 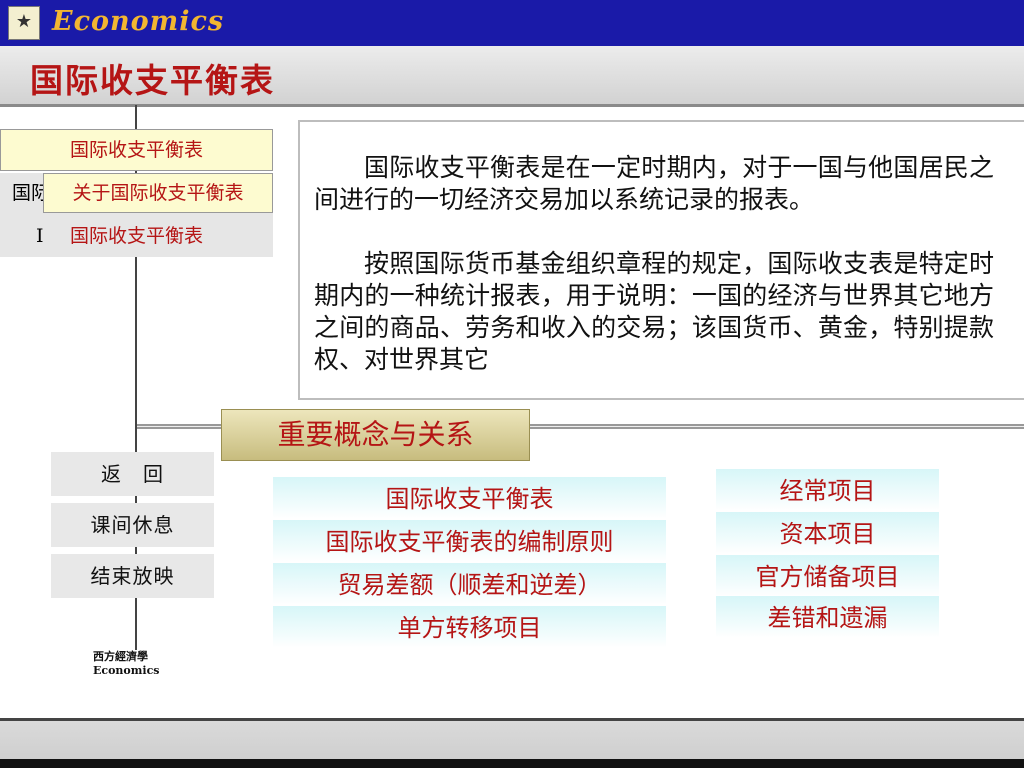 What do you see at coordinates (136, 150) in the screenshot?
I see `nav-item-balance-sheet: 国际收支平衡表` at bounding box center [136, 150].